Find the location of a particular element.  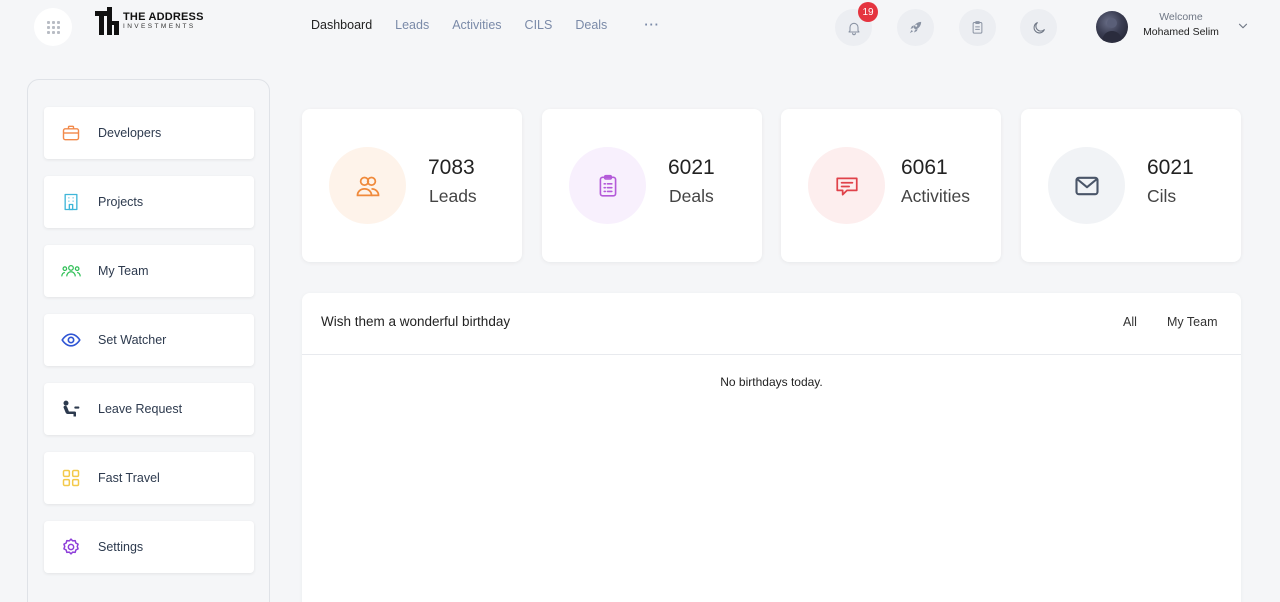

apps-menu-button is located at coordinates (53, 27).